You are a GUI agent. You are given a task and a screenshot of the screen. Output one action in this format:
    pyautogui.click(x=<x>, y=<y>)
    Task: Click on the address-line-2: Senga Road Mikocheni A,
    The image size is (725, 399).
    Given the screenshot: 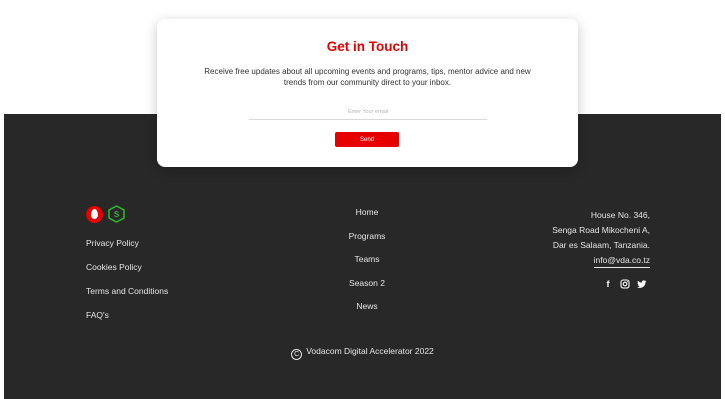 What is the action you would take?
    pyautogui.click(x=601, y=230)
    